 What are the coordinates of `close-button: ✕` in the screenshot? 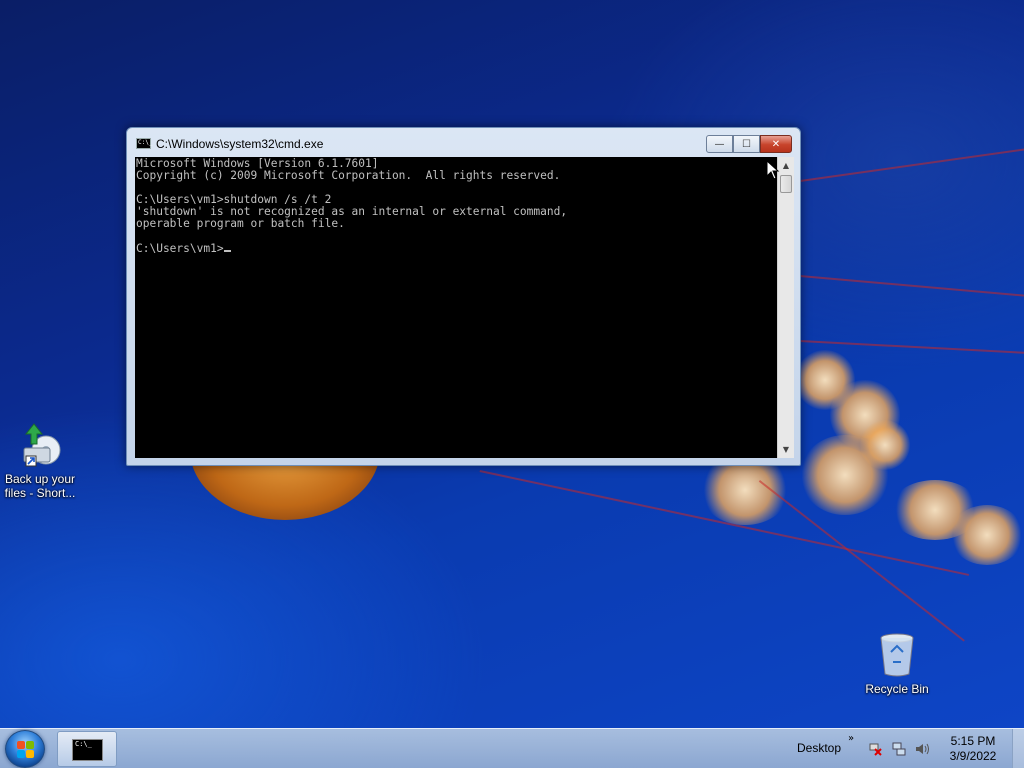 It's located at (776, 144).